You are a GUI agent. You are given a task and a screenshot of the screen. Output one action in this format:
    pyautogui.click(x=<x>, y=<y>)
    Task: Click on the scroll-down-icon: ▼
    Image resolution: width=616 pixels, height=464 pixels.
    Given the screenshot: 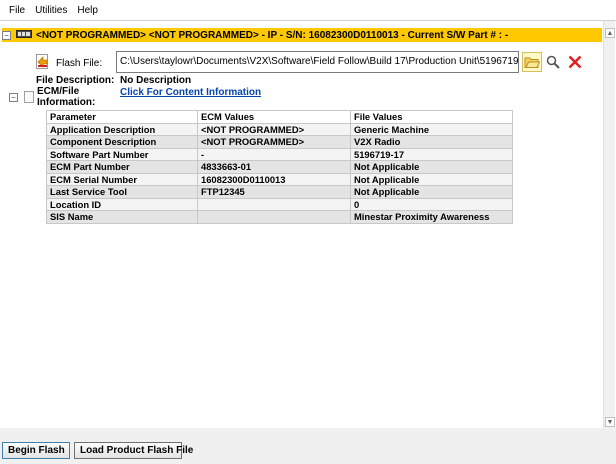 What is the action you would take?
    pyautogui.click(x=610, y=422)
    